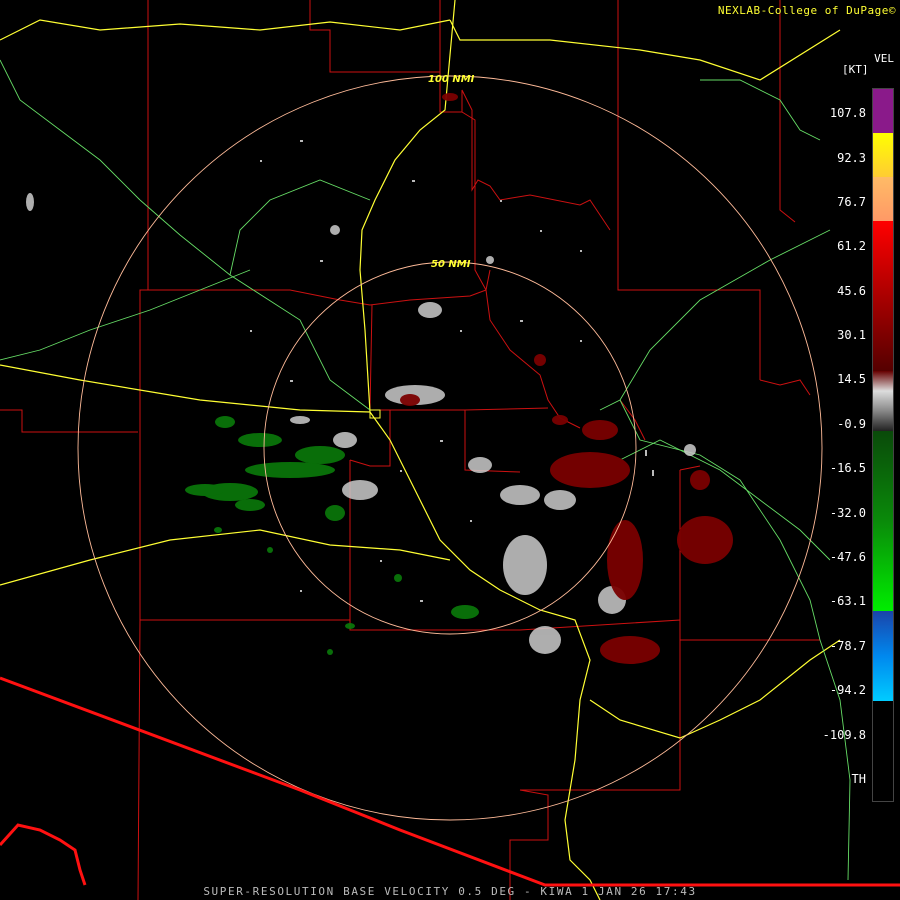 The image size is (900, 900). What do you see at coordinates (847, 646) in the screenshot?
I see `legend-tick: -78.7` at bounding box center [847, 646].